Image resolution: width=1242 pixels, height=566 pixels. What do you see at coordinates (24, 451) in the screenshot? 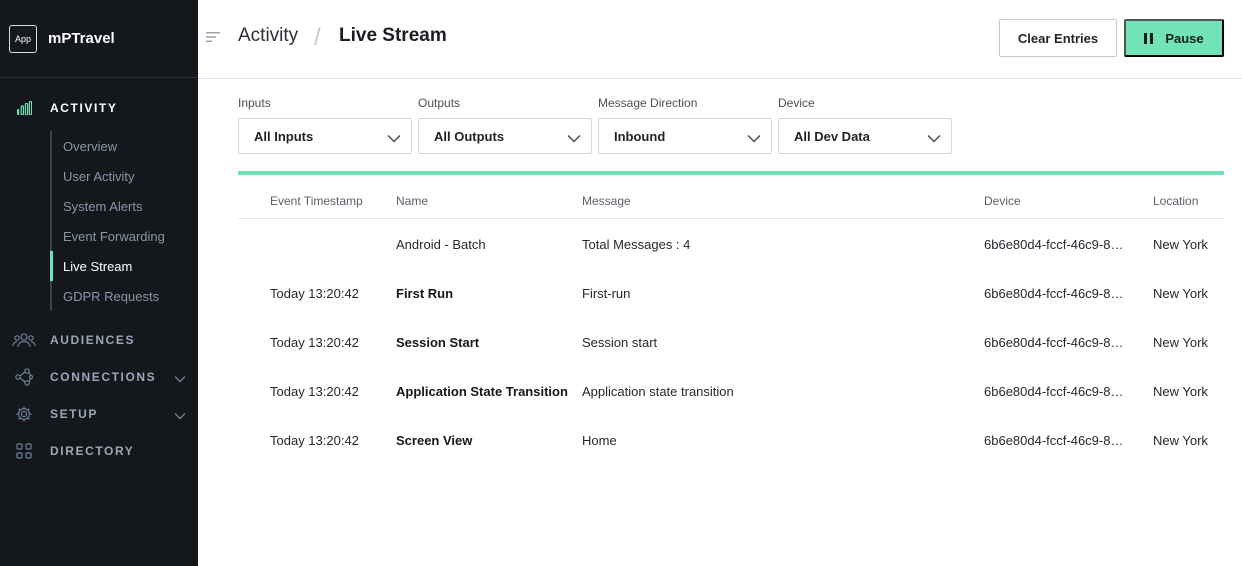
I see `grid-icon` at bounding box center [24, 451].